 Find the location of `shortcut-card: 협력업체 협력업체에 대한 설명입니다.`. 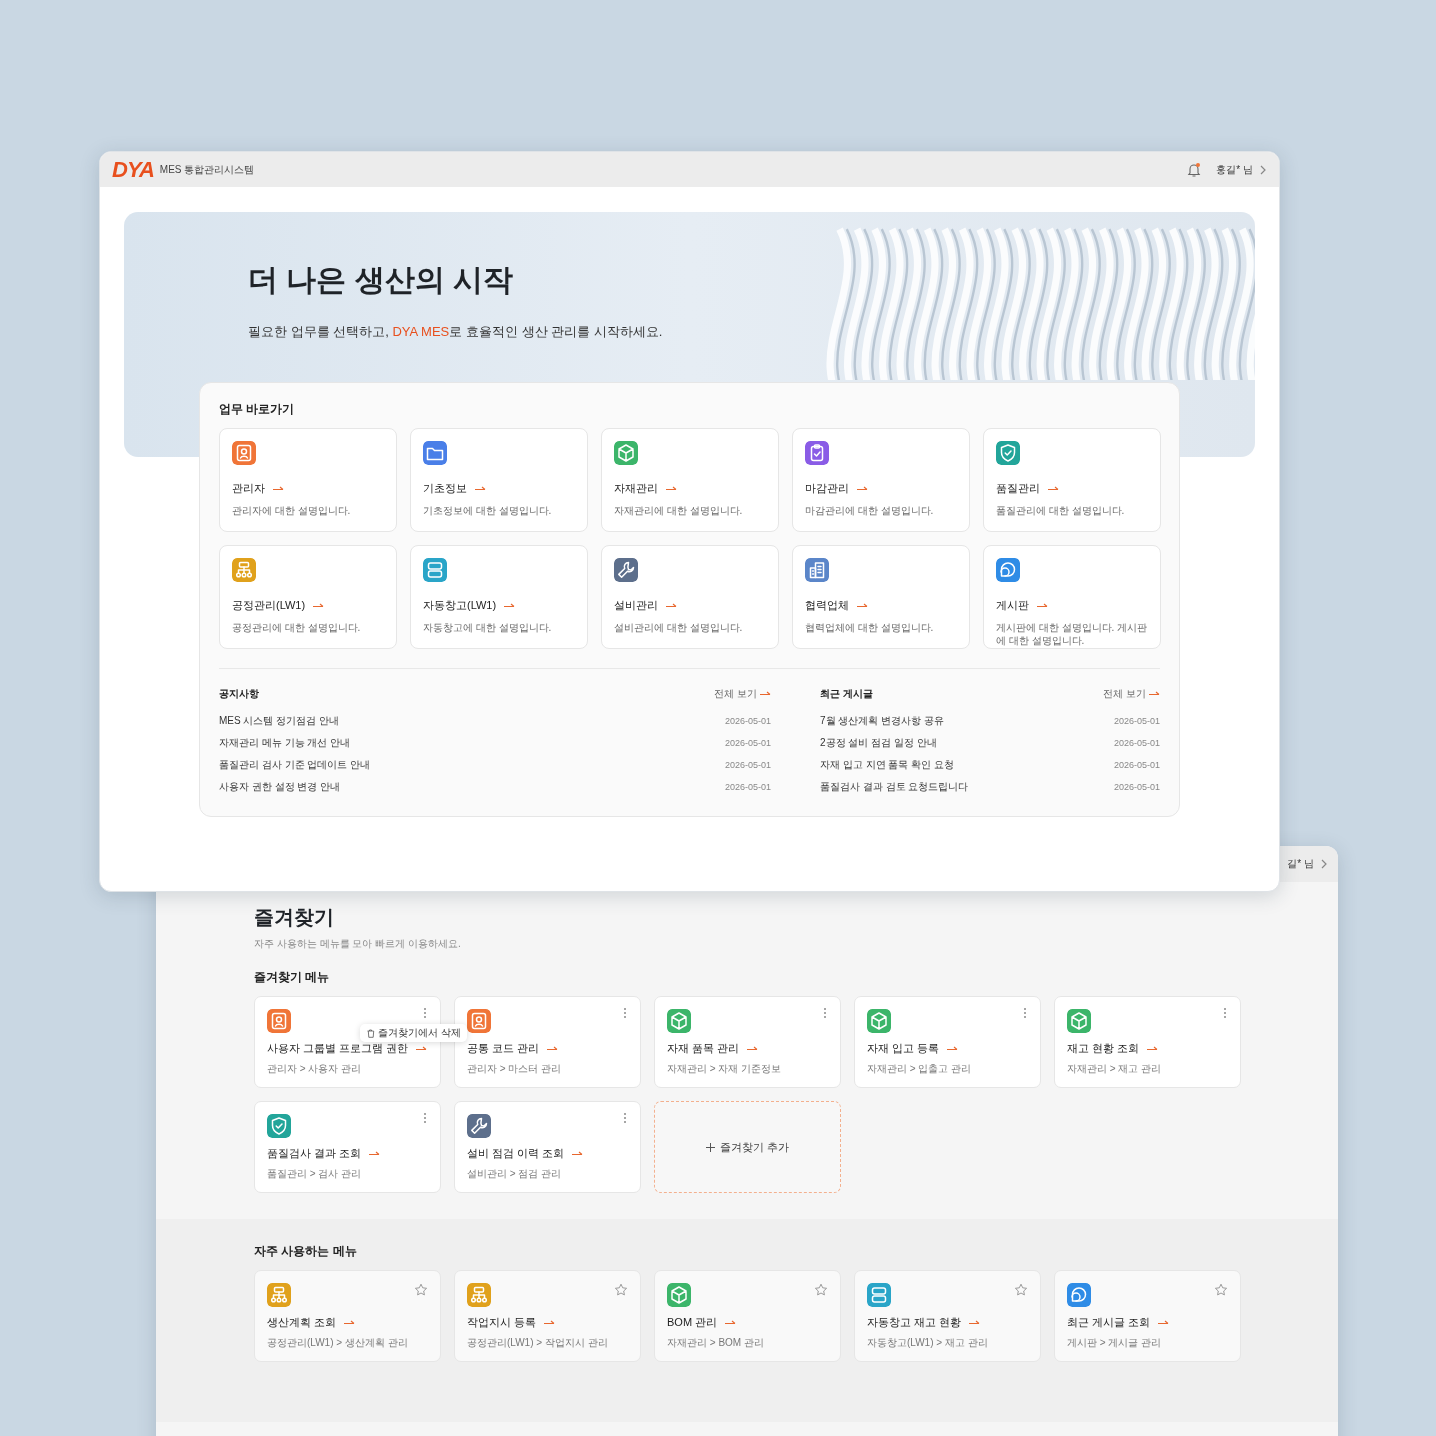

shortcut-card: 협력업체 협력업체에 대한 설명입니다. is located at coordinates (881, 597).